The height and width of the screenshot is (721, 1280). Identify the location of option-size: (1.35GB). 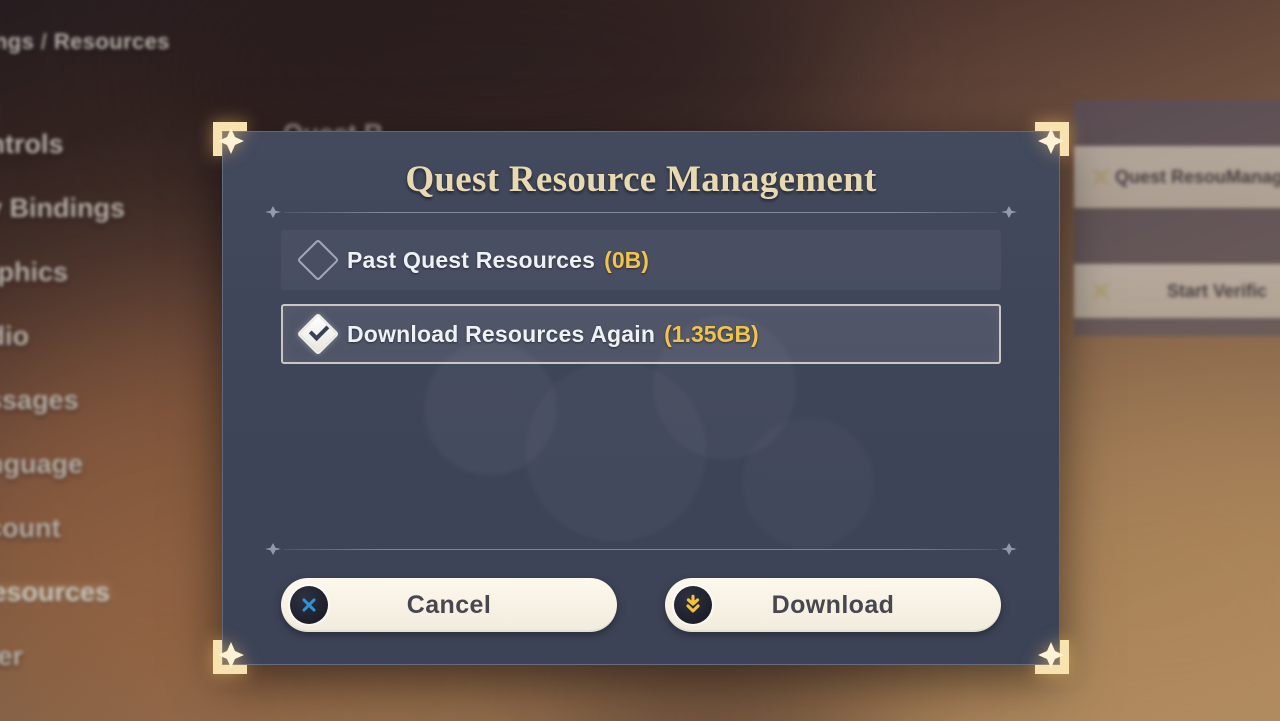
(711, 333).